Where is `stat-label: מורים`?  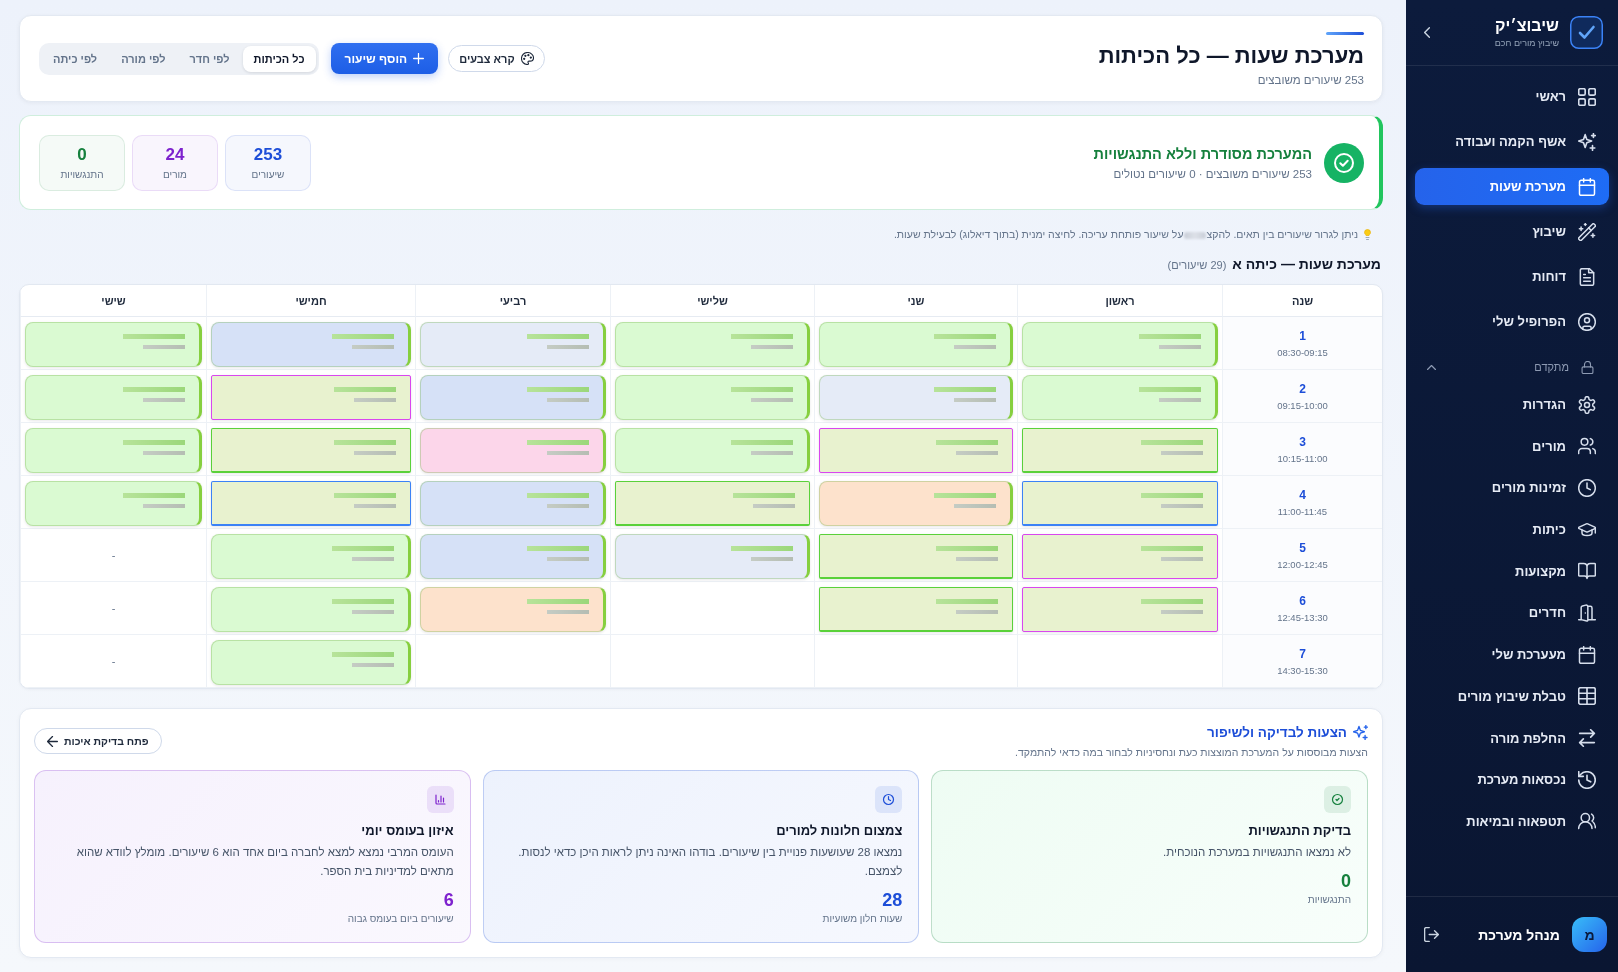 stat-label: מורים is located at coordinates (175, 174).